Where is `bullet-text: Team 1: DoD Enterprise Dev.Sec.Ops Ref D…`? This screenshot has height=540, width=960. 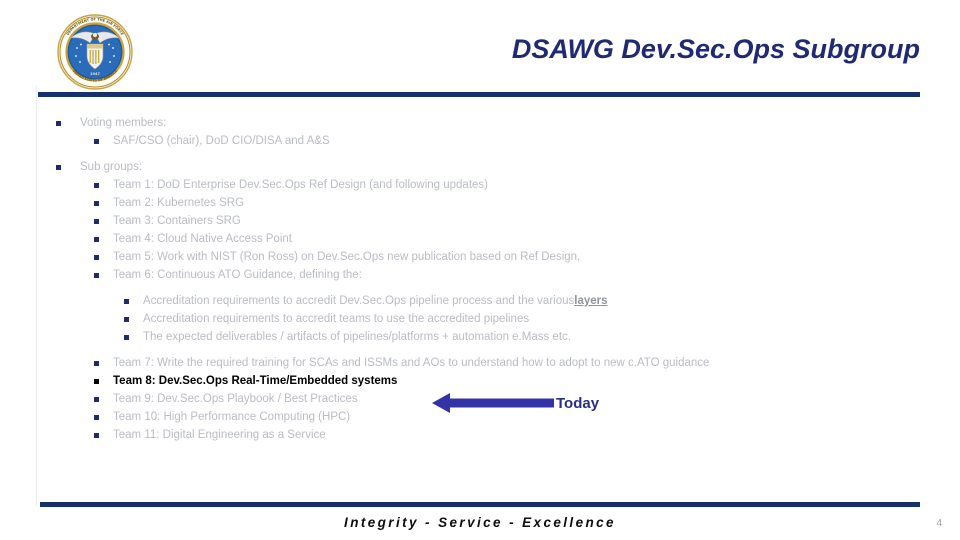
bullet-text: Team 1: DoD Enterprise Dev.Sec.Ops Ref D… is located at coordinates (300, 185).